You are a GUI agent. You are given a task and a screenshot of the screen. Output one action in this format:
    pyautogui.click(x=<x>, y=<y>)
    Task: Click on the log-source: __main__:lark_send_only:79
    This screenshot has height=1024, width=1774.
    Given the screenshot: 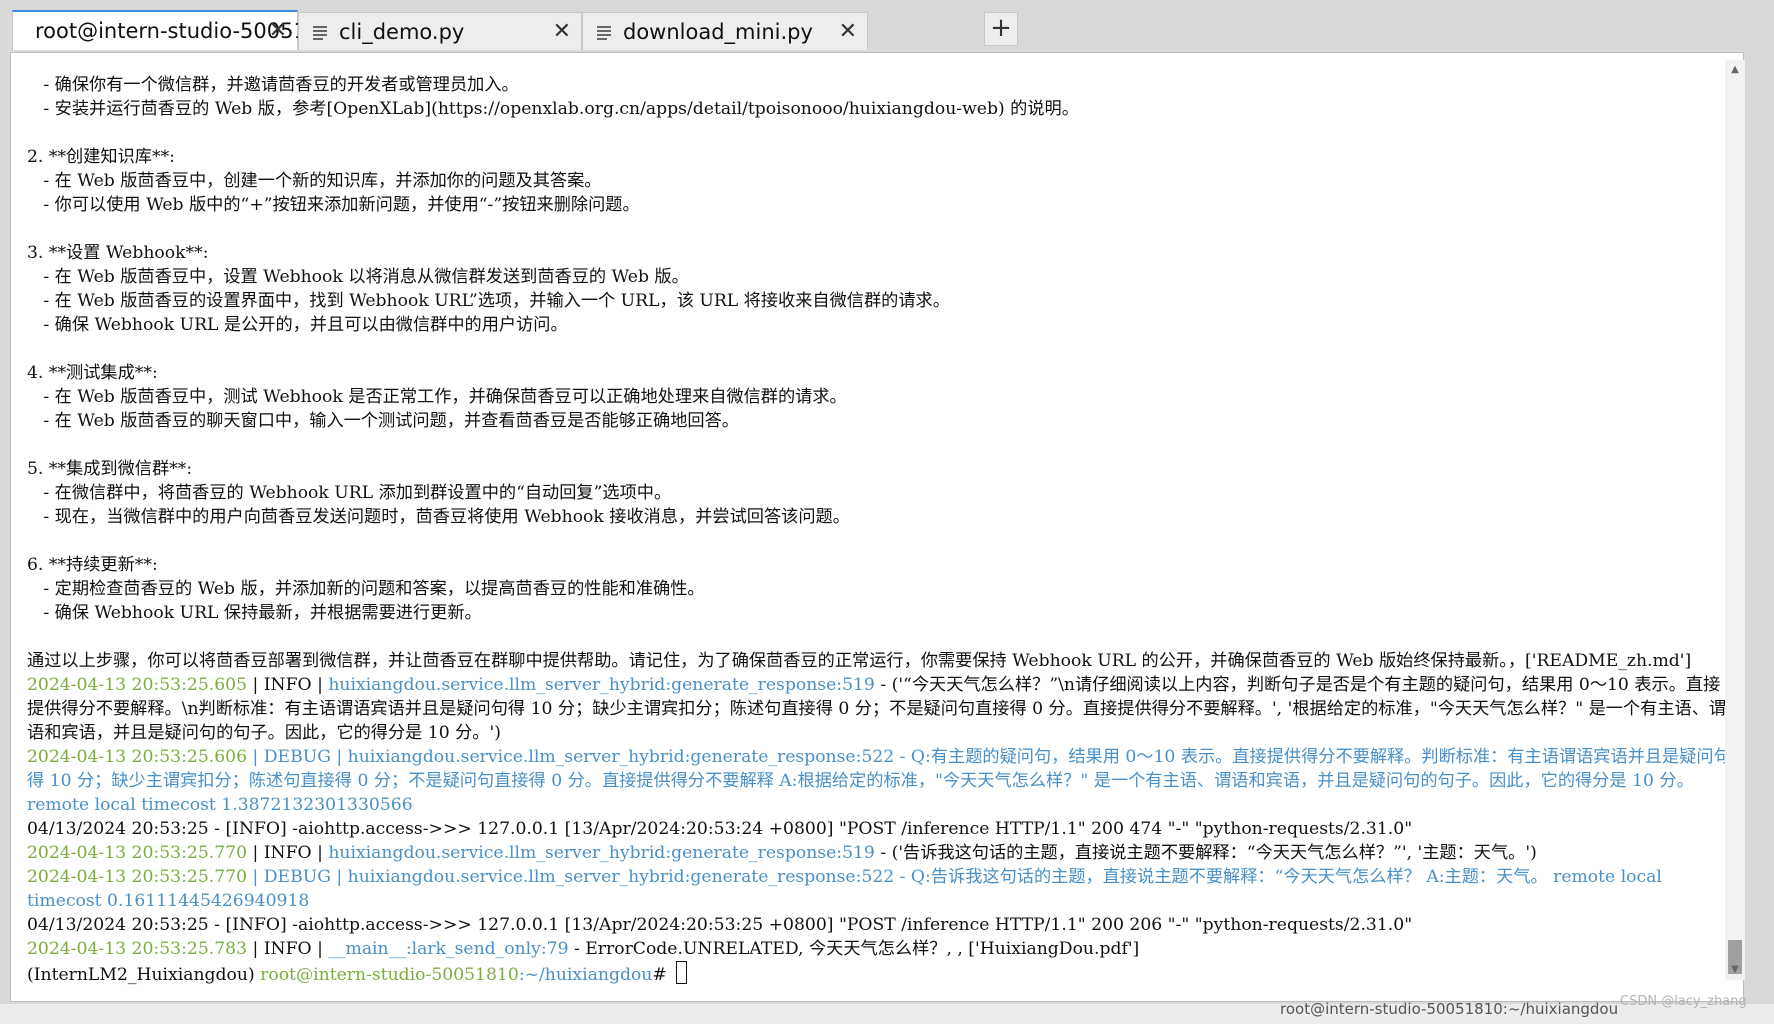 What is the action you would take?
    pyautogui.click(x=448, y=949)
    